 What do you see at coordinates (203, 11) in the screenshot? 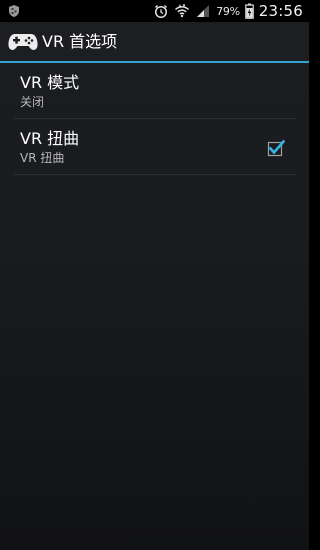
I see `cell-signal-icon` at bounding box center [203, 11].